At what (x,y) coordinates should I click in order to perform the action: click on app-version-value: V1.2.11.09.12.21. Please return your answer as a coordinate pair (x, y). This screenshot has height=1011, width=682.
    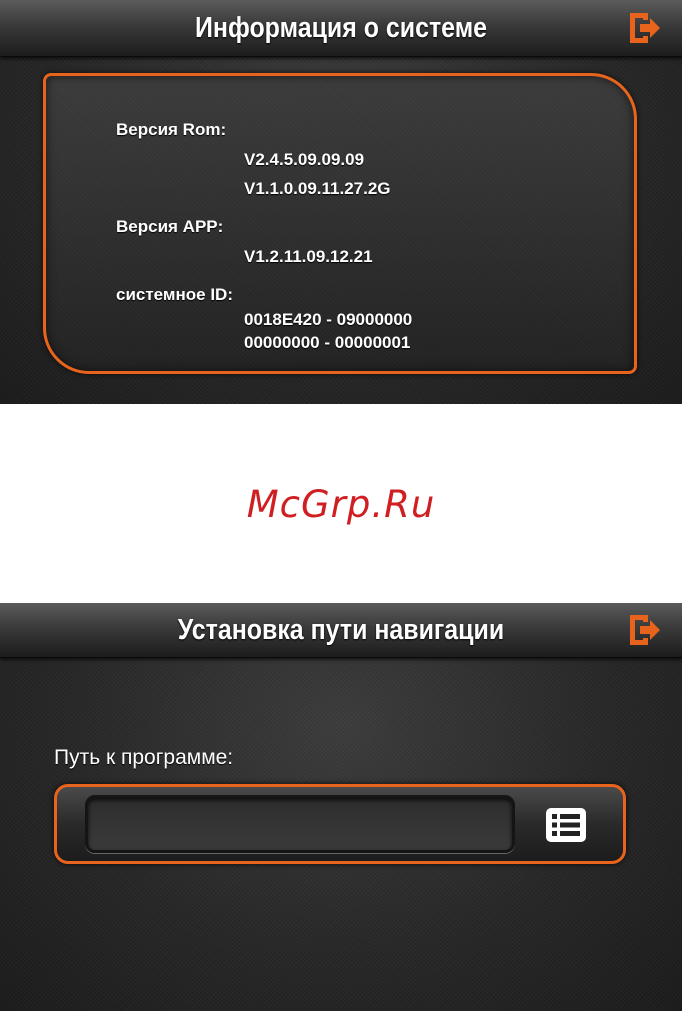
    Looking at the image, I should click on (308, 256).